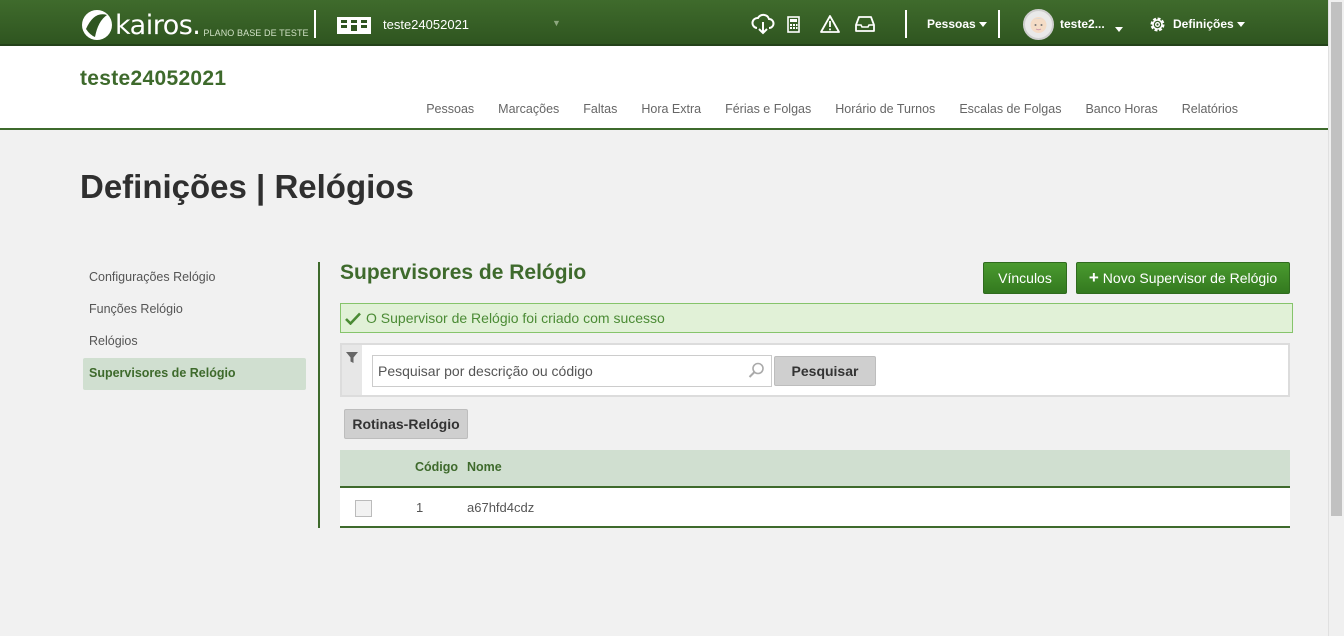 The height and width of the screenshot is (636, 1344). What do you see at coordinates (363, 508) in the screenshot?
I see `row-checkbox` at bounding box center [363, 508].